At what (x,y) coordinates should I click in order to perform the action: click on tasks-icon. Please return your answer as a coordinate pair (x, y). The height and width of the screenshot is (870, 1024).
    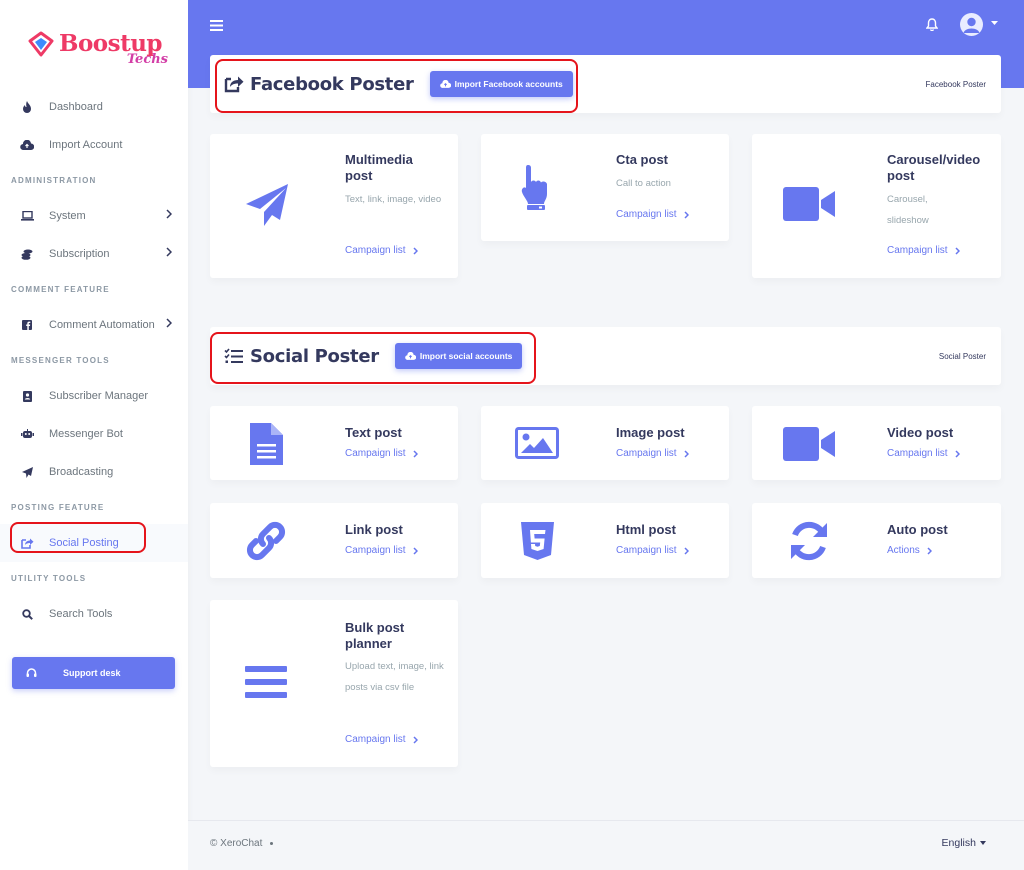
    Looking at the image, I should click on (234, 356).